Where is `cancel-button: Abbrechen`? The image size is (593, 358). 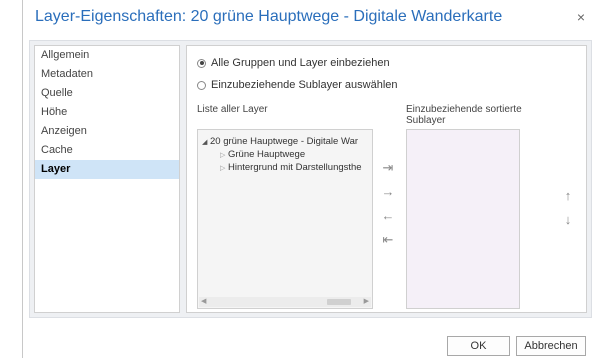 cancel-button: Abbrechen is located at coordinates (551, 346).